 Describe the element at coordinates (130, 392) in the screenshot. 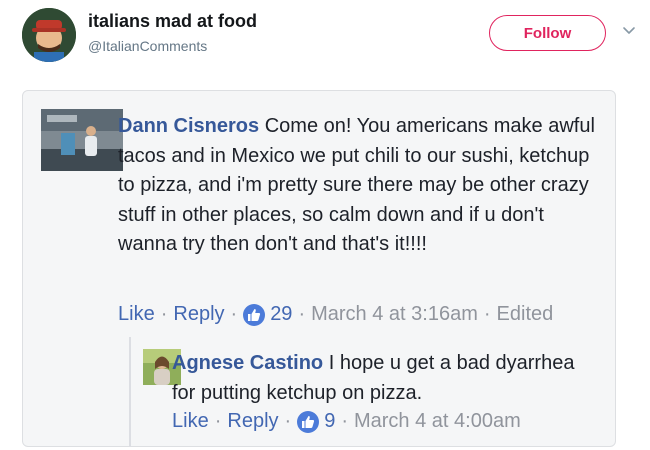

I see `reply-thread-line` at that location.